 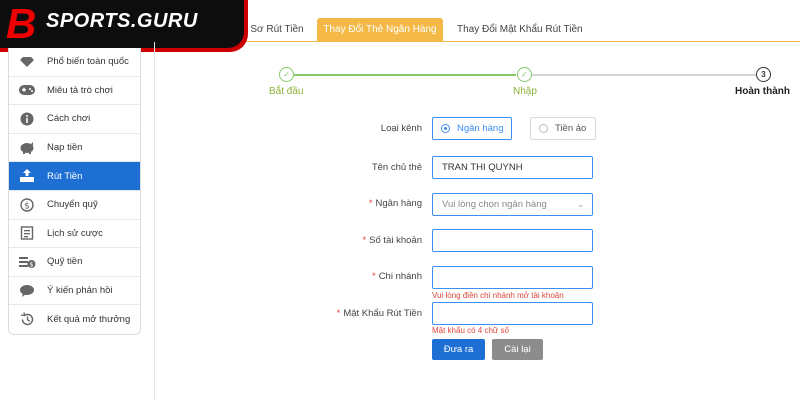 I want to click on sidebar-item-draw-results: Kết quả mở thưởng, so click(x=74, y=319).